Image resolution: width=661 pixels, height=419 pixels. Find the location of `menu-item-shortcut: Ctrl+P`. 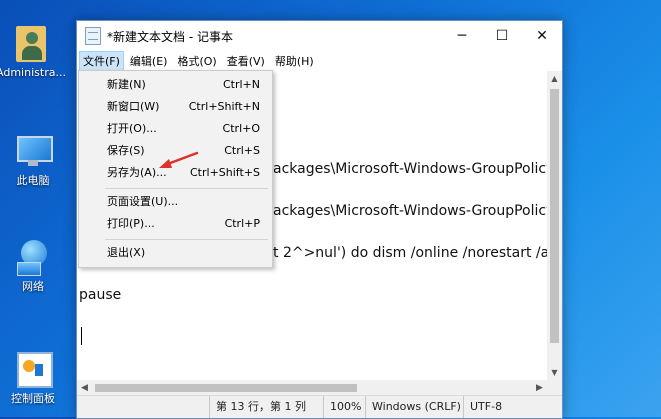

menu-item-shortcut: Ctrl+P is located at coordinates (242, 223).